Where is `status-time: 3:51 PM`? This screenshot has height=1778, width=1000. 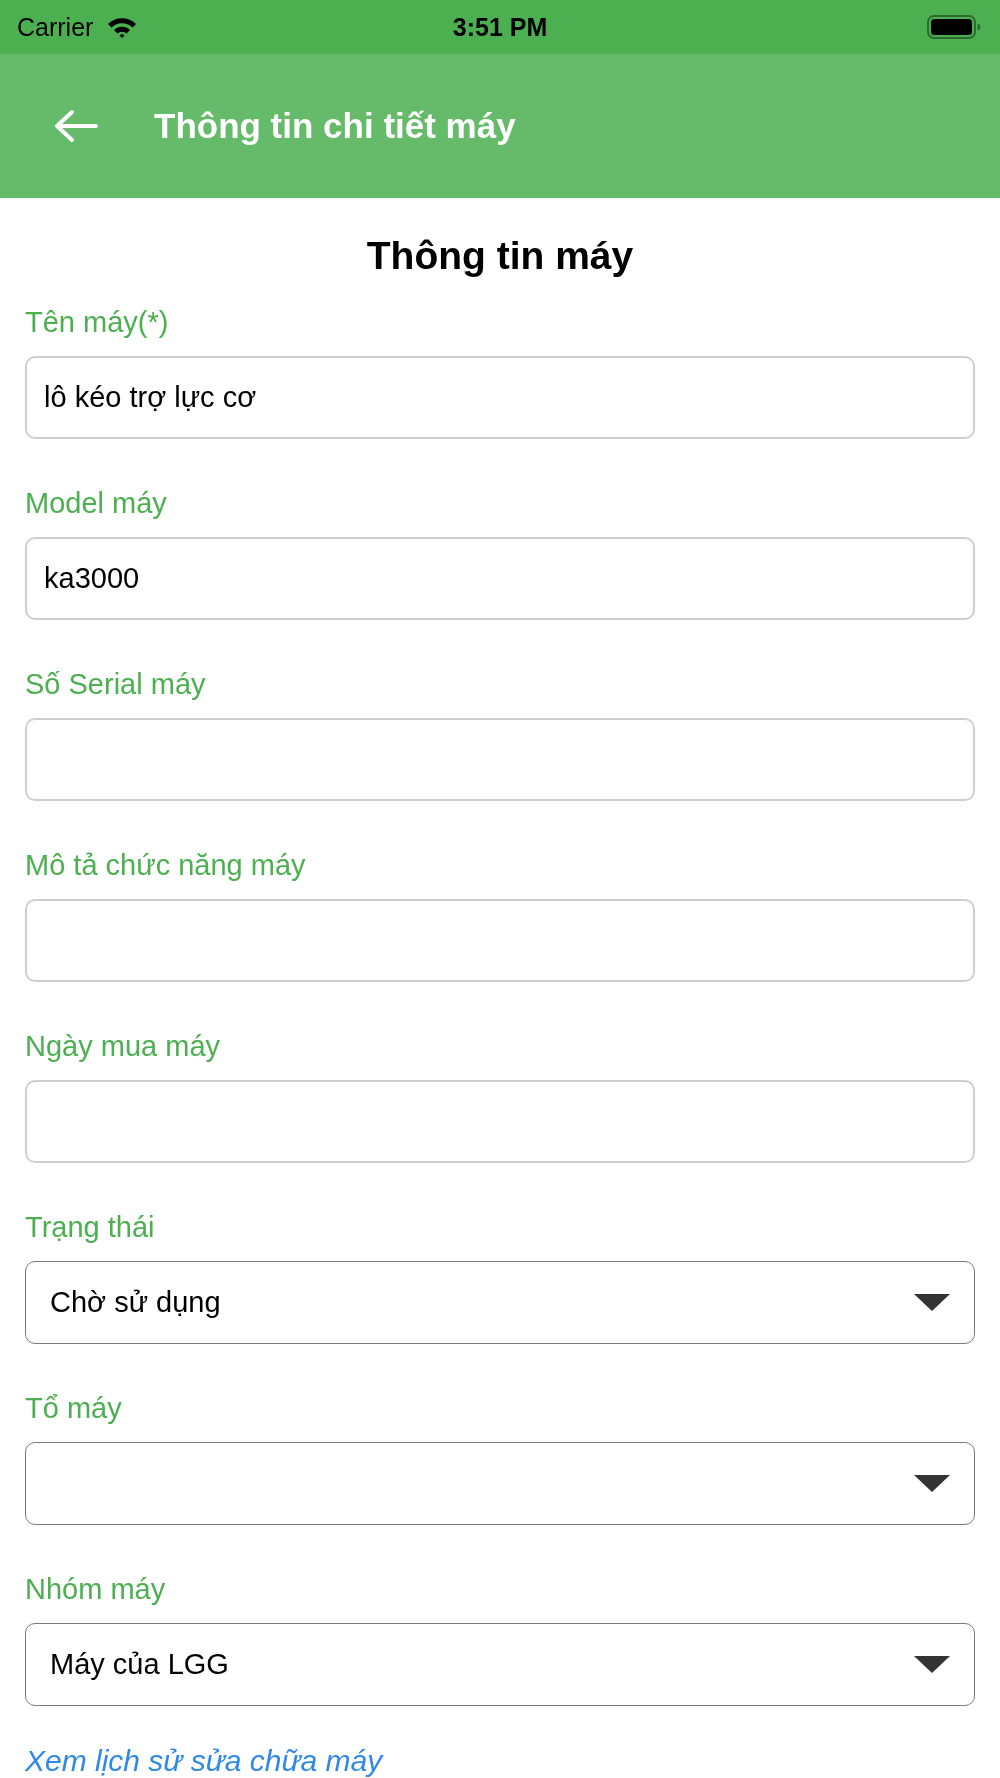 status-time: 3:51 PM is located at coordinates (500, 27).